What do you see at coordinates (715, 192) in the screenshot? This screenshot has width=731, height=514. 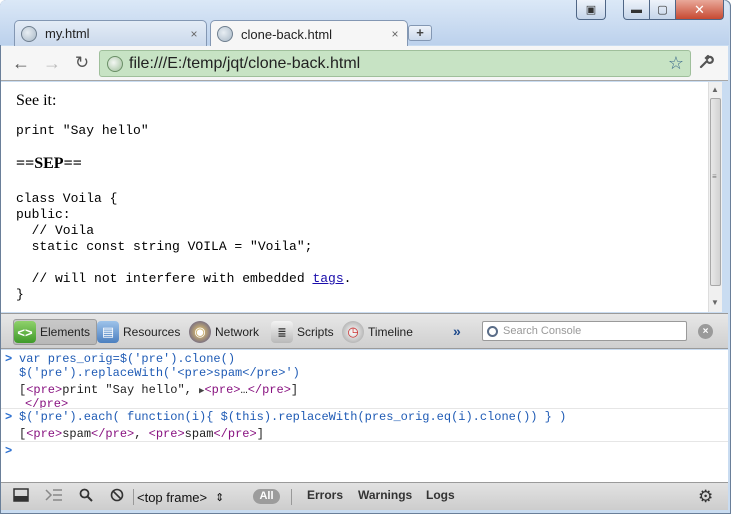 I see `scroll-thumb` at bounding box center [715, 192].